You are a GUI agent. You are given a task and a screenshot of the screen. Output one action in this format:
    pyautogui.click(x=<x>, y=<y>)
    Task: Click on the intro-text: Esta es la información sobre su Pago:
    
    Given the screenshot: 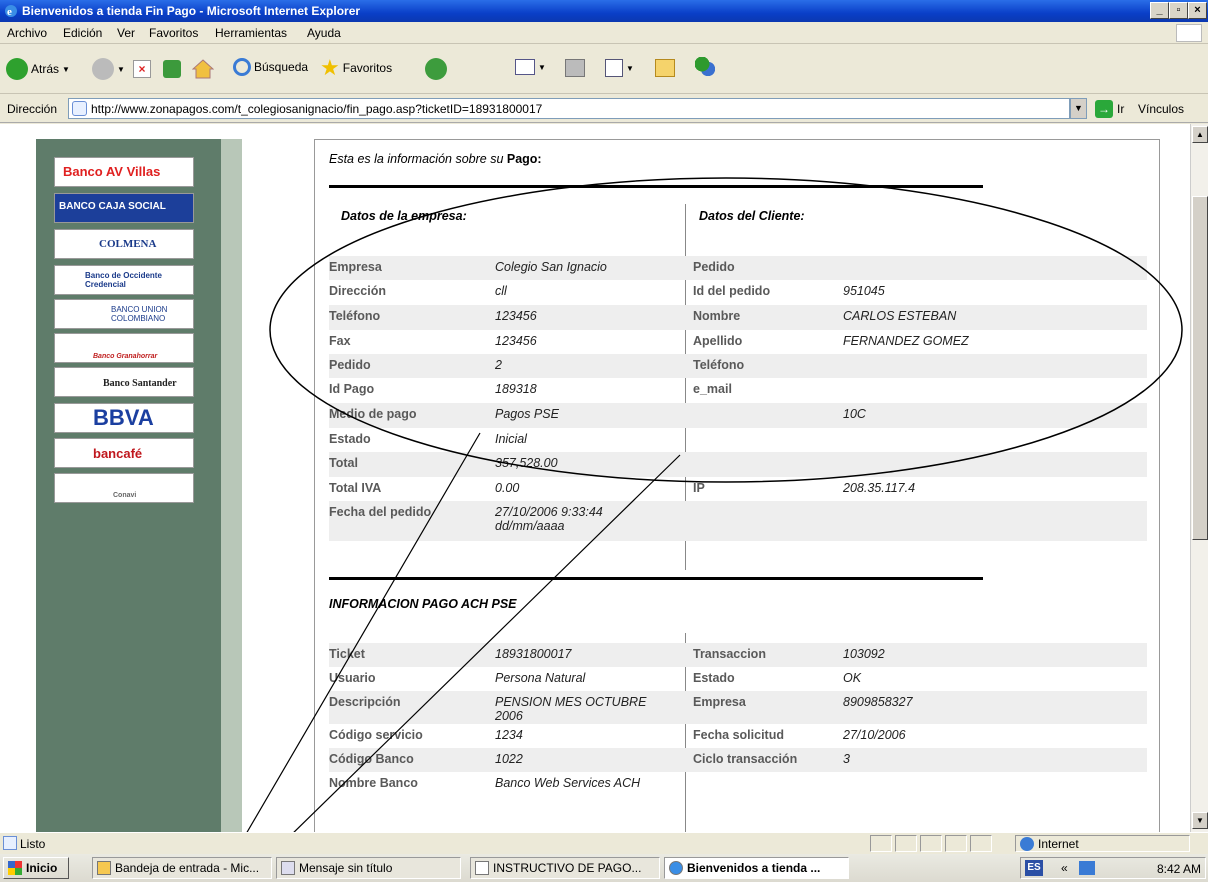 What is the action you would take?
    pyautogui.click(x=435, y=159)
    